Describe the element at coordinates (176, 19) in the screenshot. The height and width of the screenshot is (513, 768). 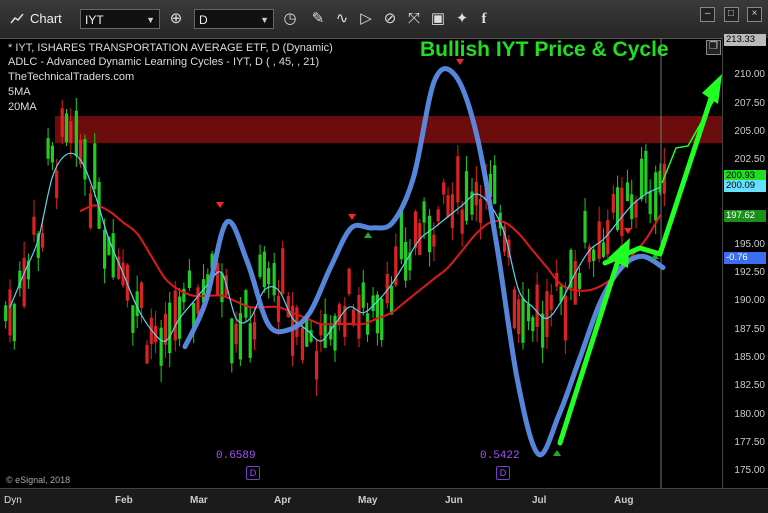
I see `crosshair-icon: ⊕` at that location.